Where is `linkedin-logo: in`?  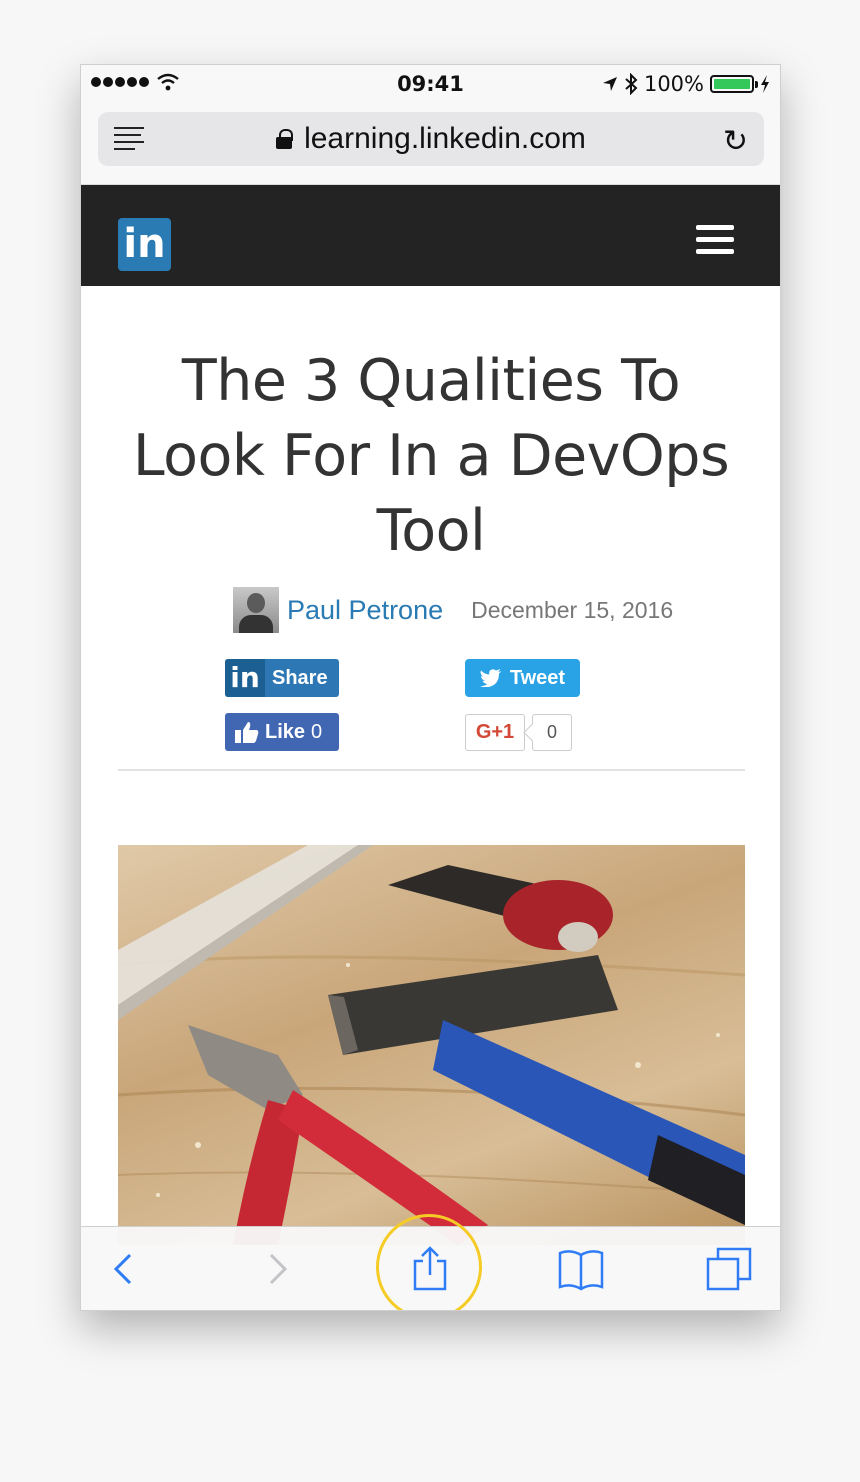
linkedin-logo: in is located at coordinates (144, 244).